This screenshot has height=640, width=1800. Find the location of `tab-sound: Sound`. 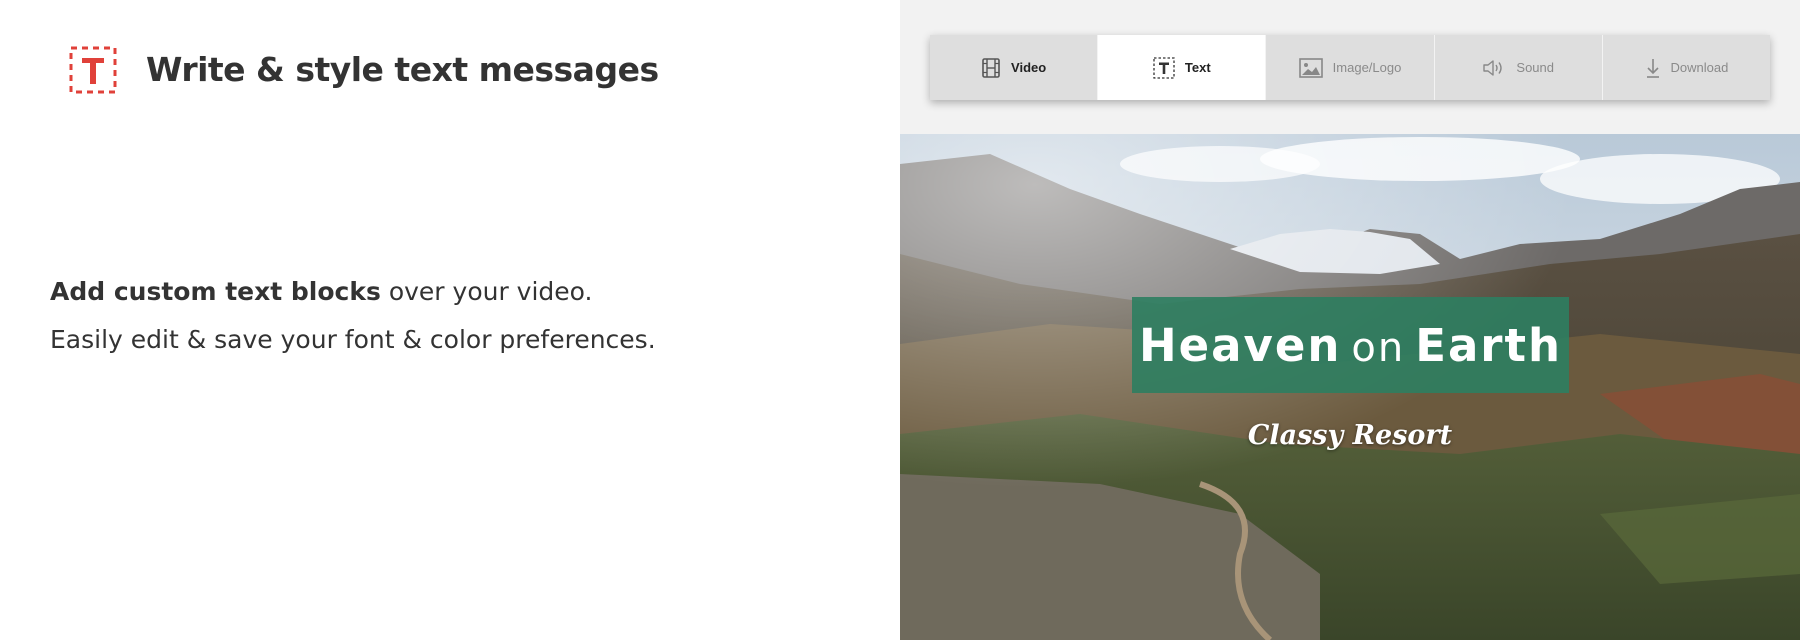

tab-sound: Sound is located at coordinates (1519, 67).